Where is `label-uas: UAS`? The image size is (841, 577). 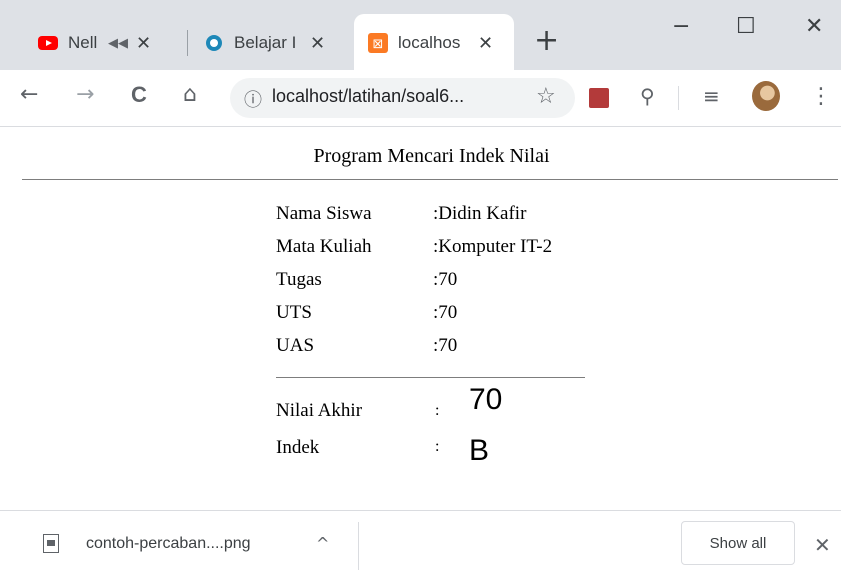
label-uas: UAS is located at coordinates (295, 345).